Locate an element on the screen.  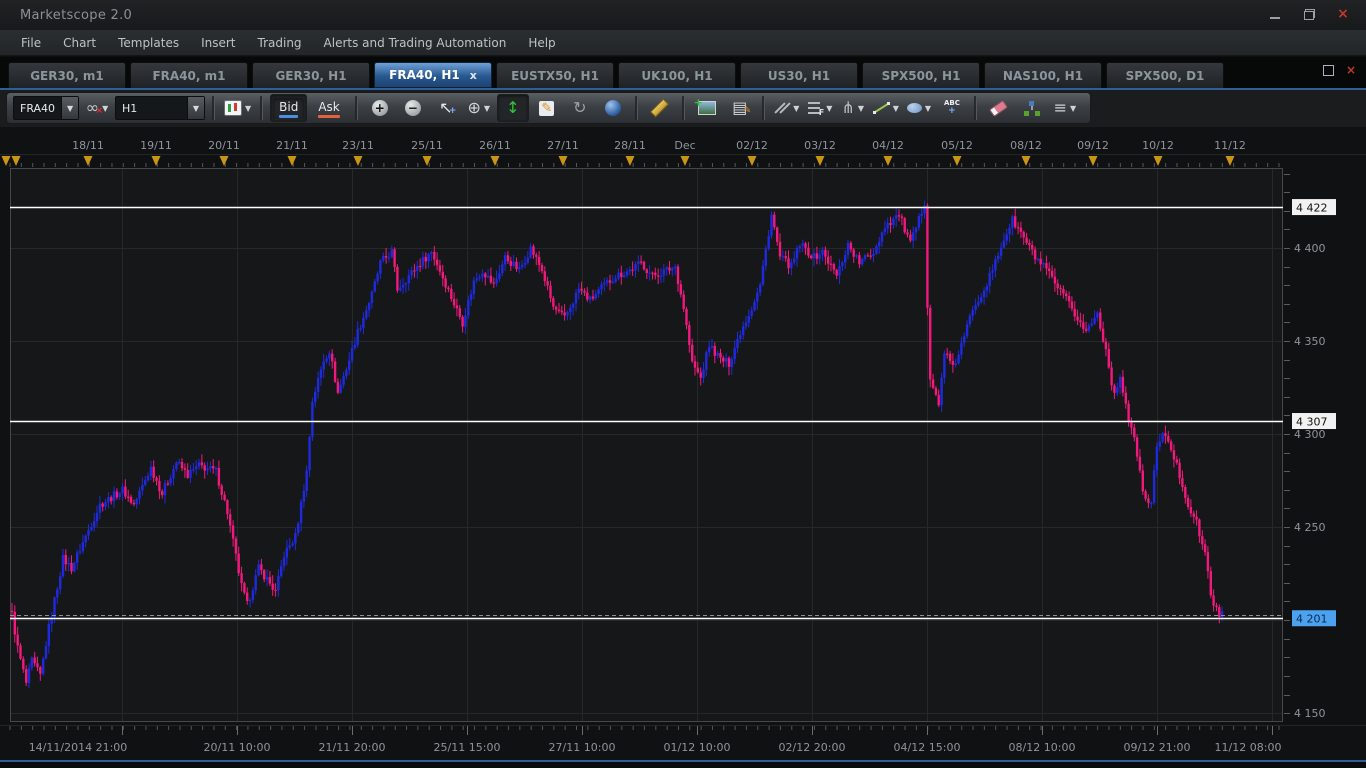
menu-item-insert: Insert is located at coordinates (218, 43).